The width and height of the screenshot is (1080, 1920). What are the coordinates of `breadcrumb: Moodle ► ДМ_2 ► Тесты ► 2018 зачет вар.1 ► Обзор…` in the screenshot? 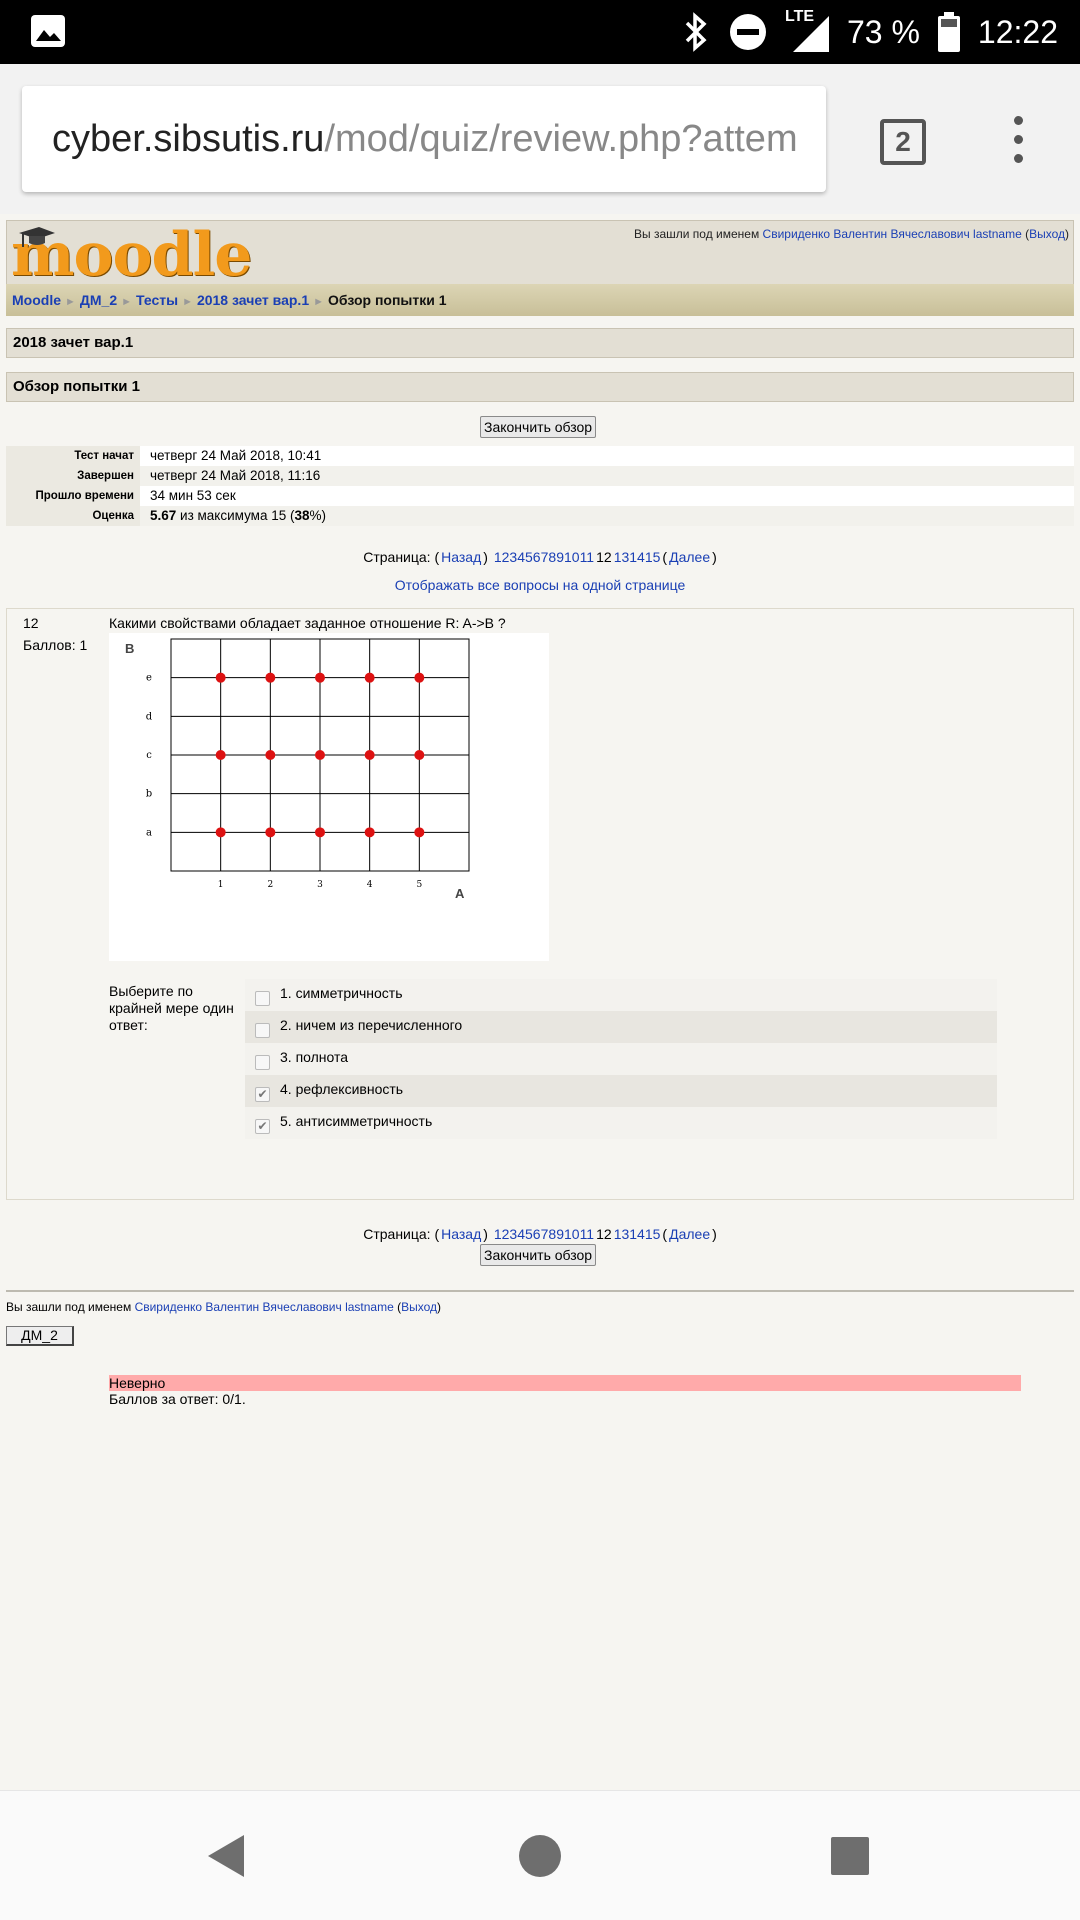 It's located at (540, 300).